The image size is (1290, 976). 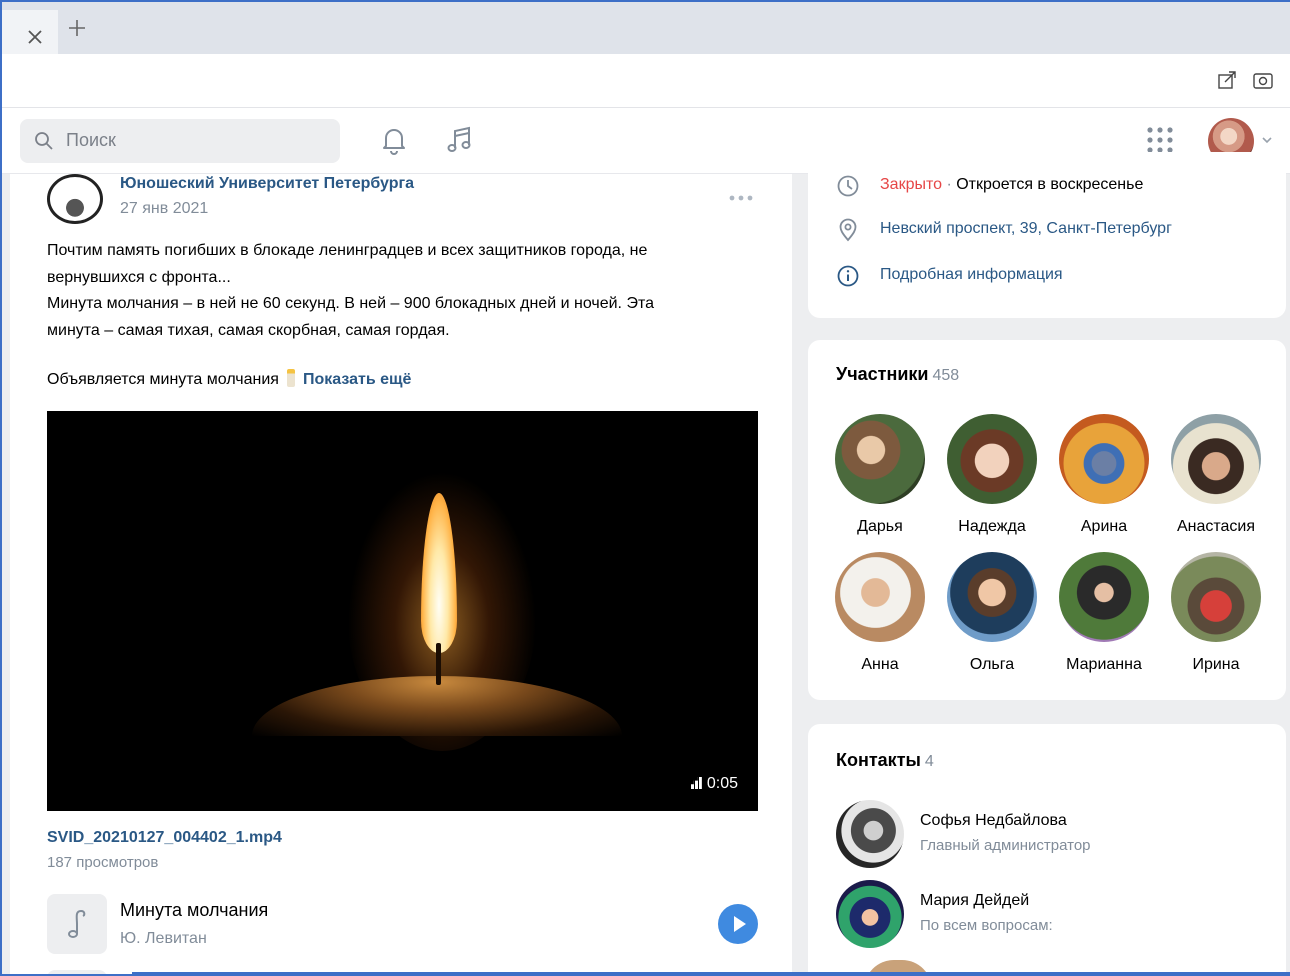 What do you see at coordinates (1046, 834) in the screenshot?
I see `contact-item: Софья Недбайлова Главный администратор` at bounding box center [1046, 834].